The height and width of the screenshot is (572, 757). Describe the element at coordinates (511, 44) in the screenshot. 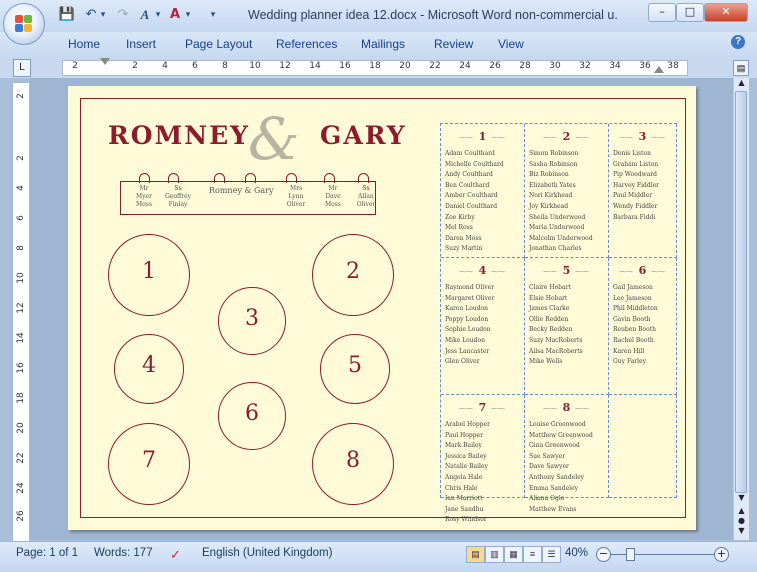

I see `tab-view: View` at that location.